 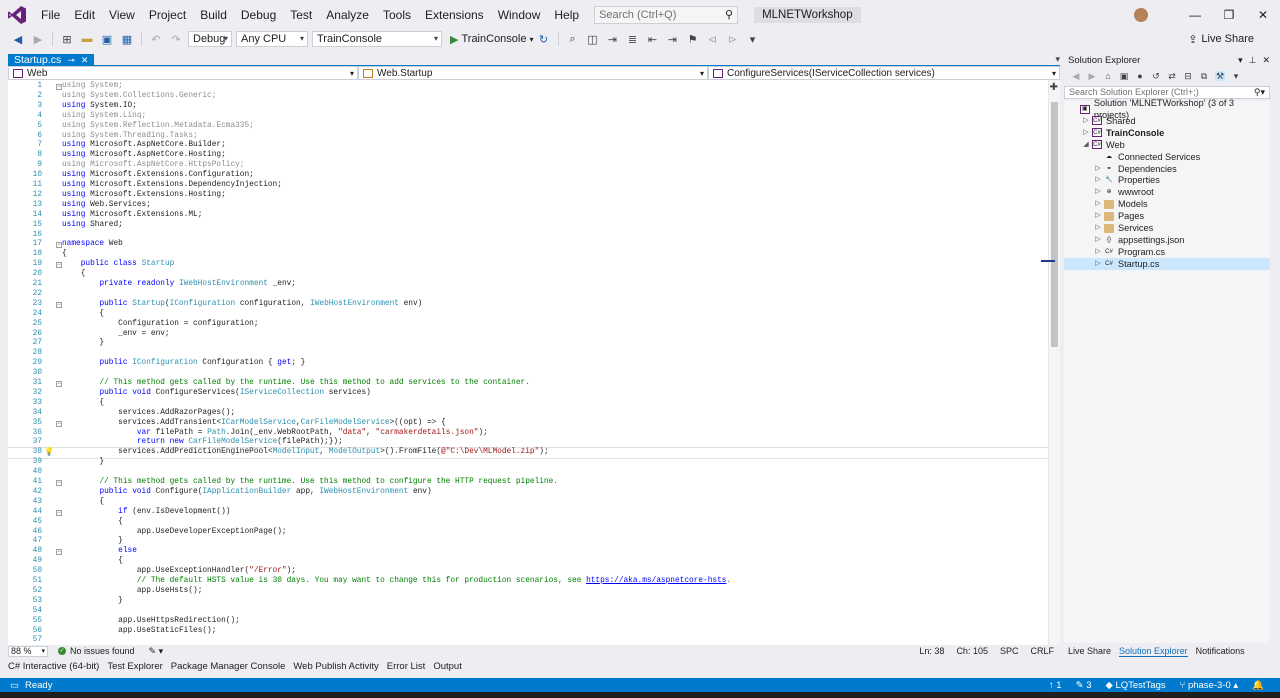 What do you see at coordinates (573, 39) in the screenshot?
I see `find-in-files-icon: ⌕` at bounding box center [573, 39].